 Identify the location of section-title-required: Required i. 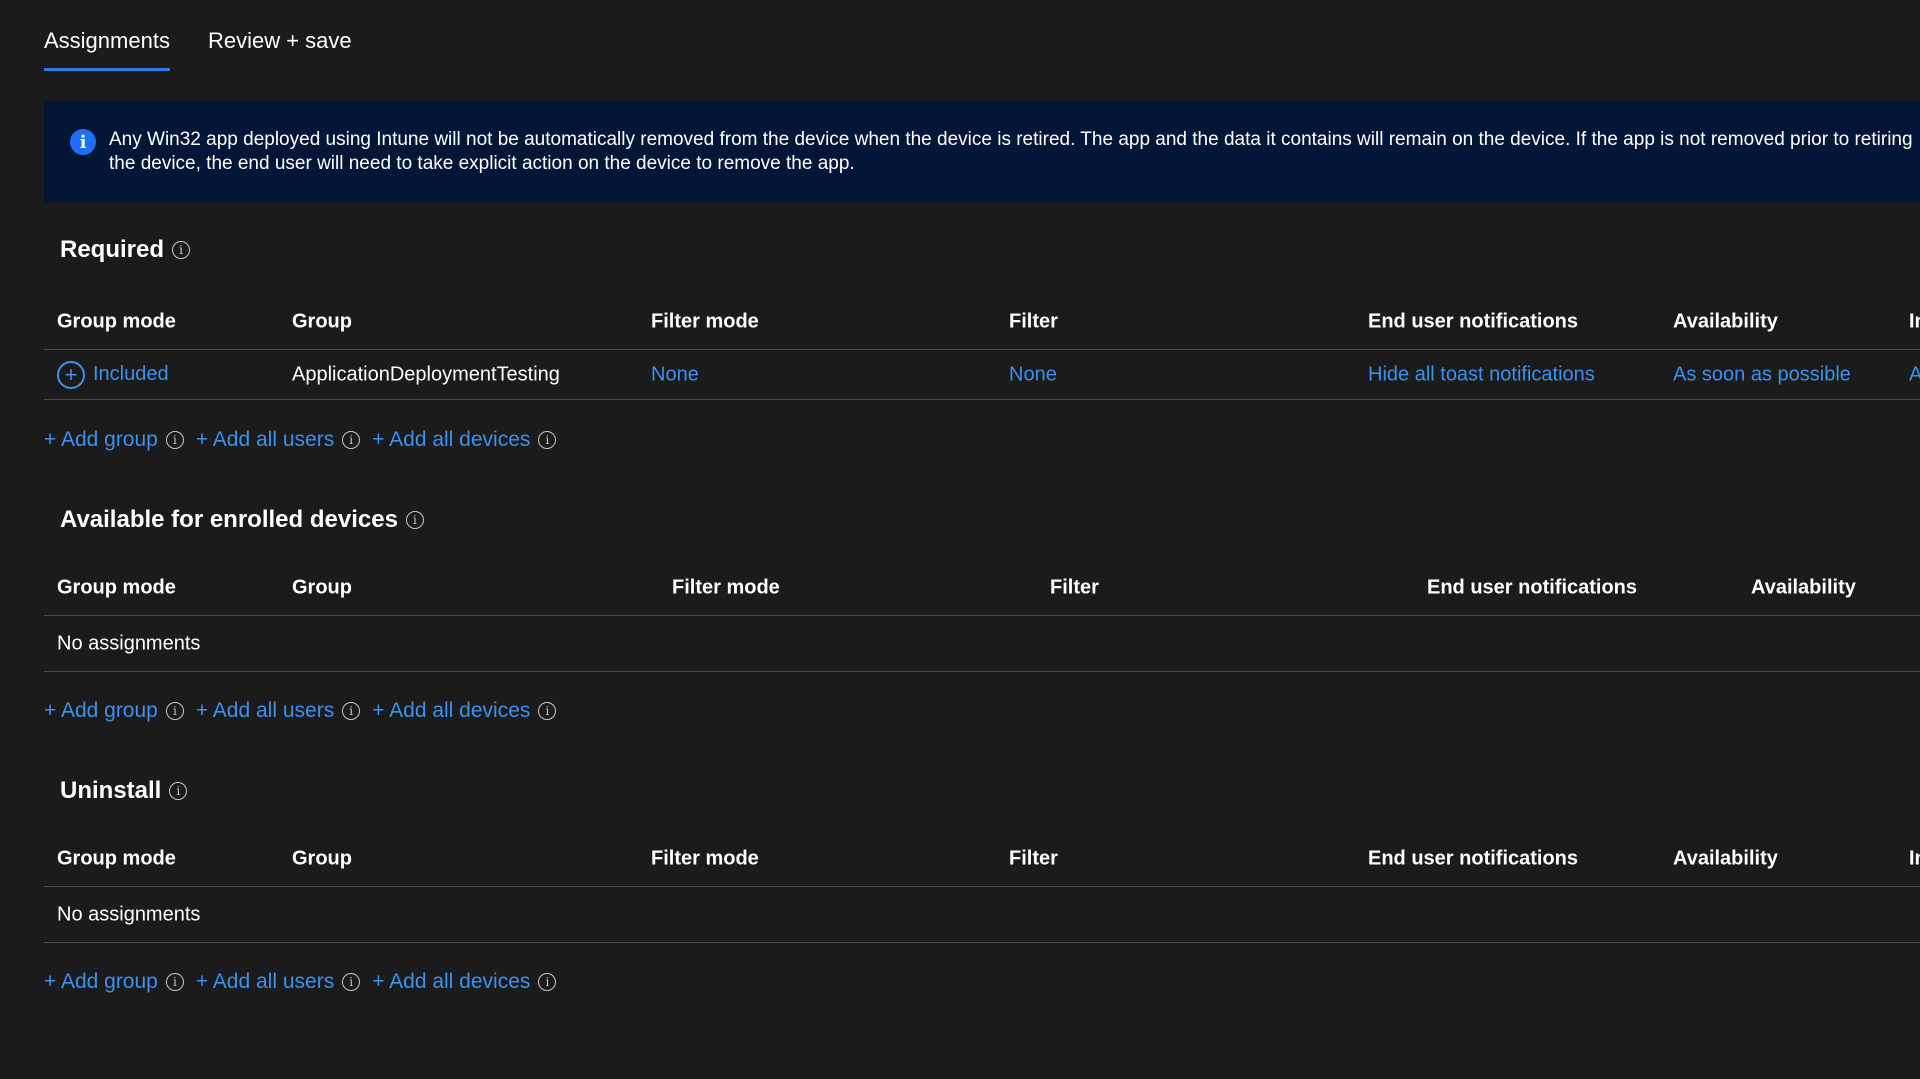
(125, 250).